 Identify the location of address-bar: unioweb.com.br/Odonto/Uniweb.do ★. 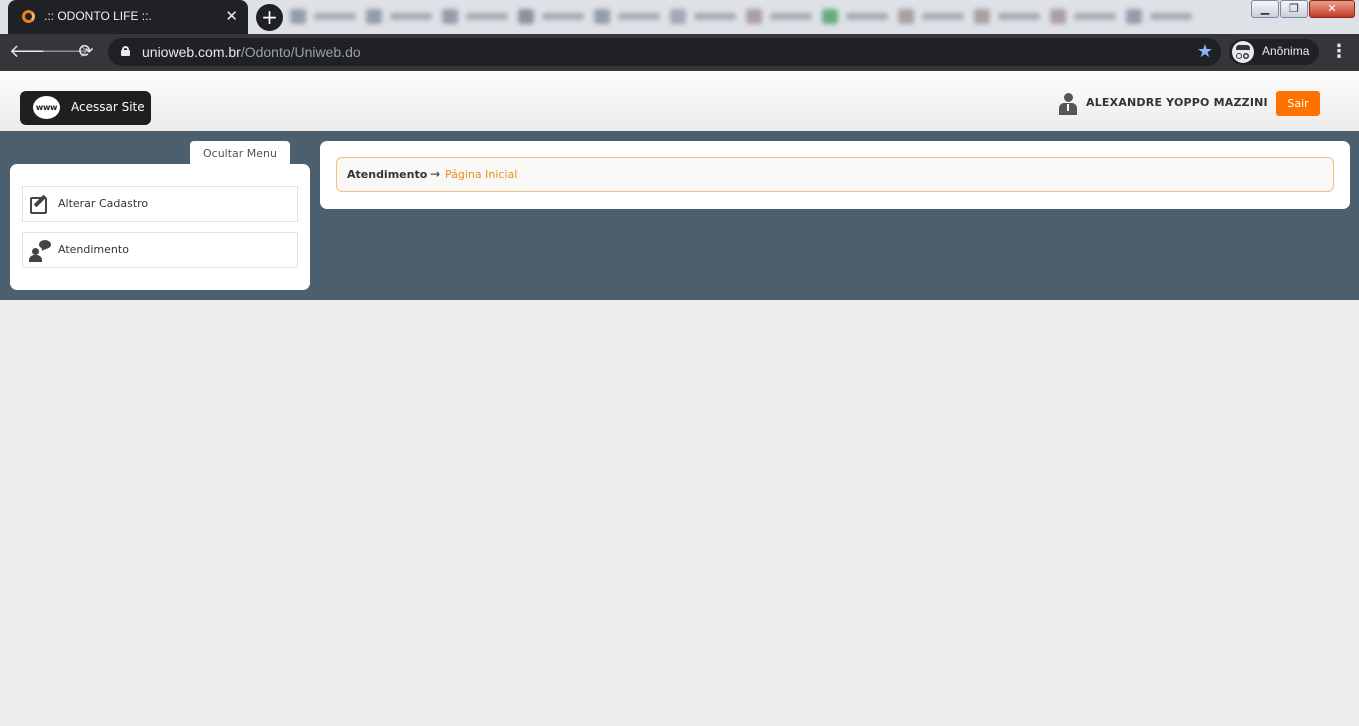
(664, 52).